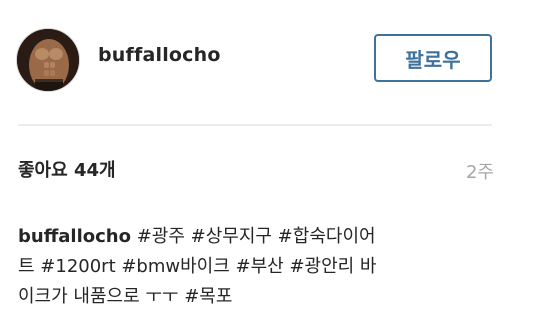 The height and width of the screenshot is (318, 550). I want to click on avatar, so click(48, 60).